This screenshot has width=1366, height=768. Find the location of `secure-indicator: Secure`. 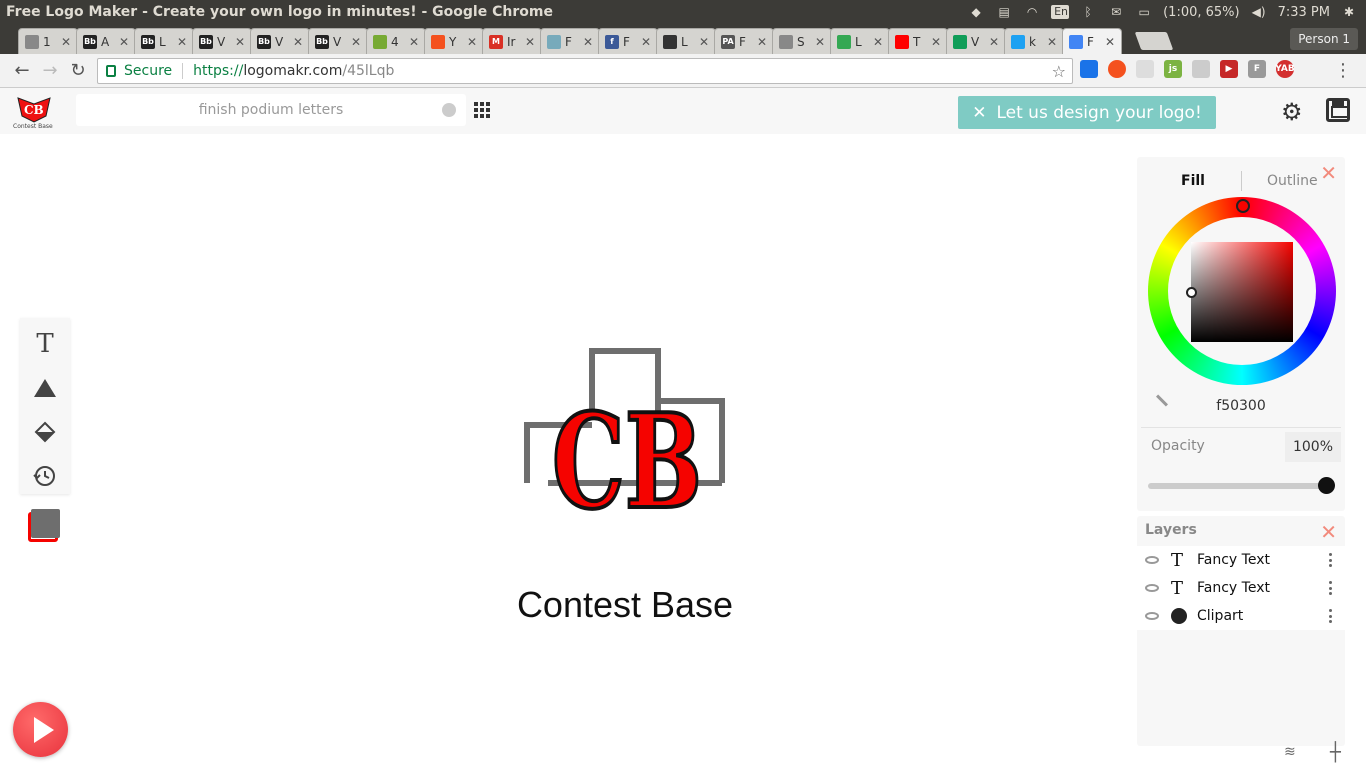

secure-indicator: Secure is located at coordinates (135, 71).